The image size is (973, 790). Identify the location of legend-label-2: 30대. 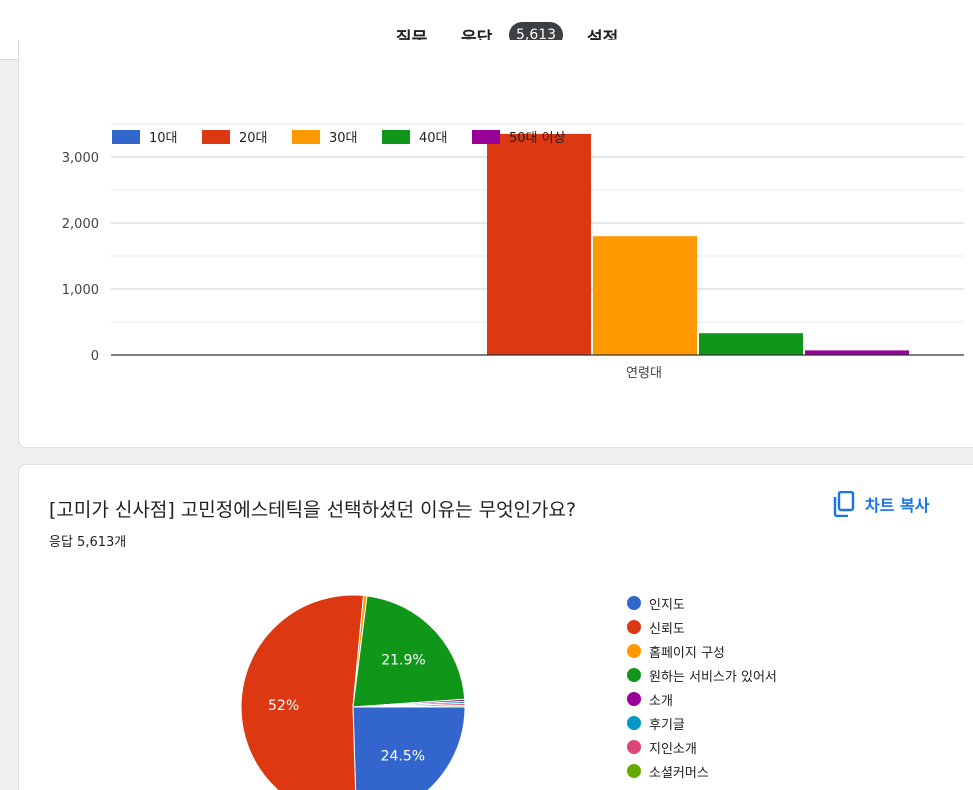
(343, 138).